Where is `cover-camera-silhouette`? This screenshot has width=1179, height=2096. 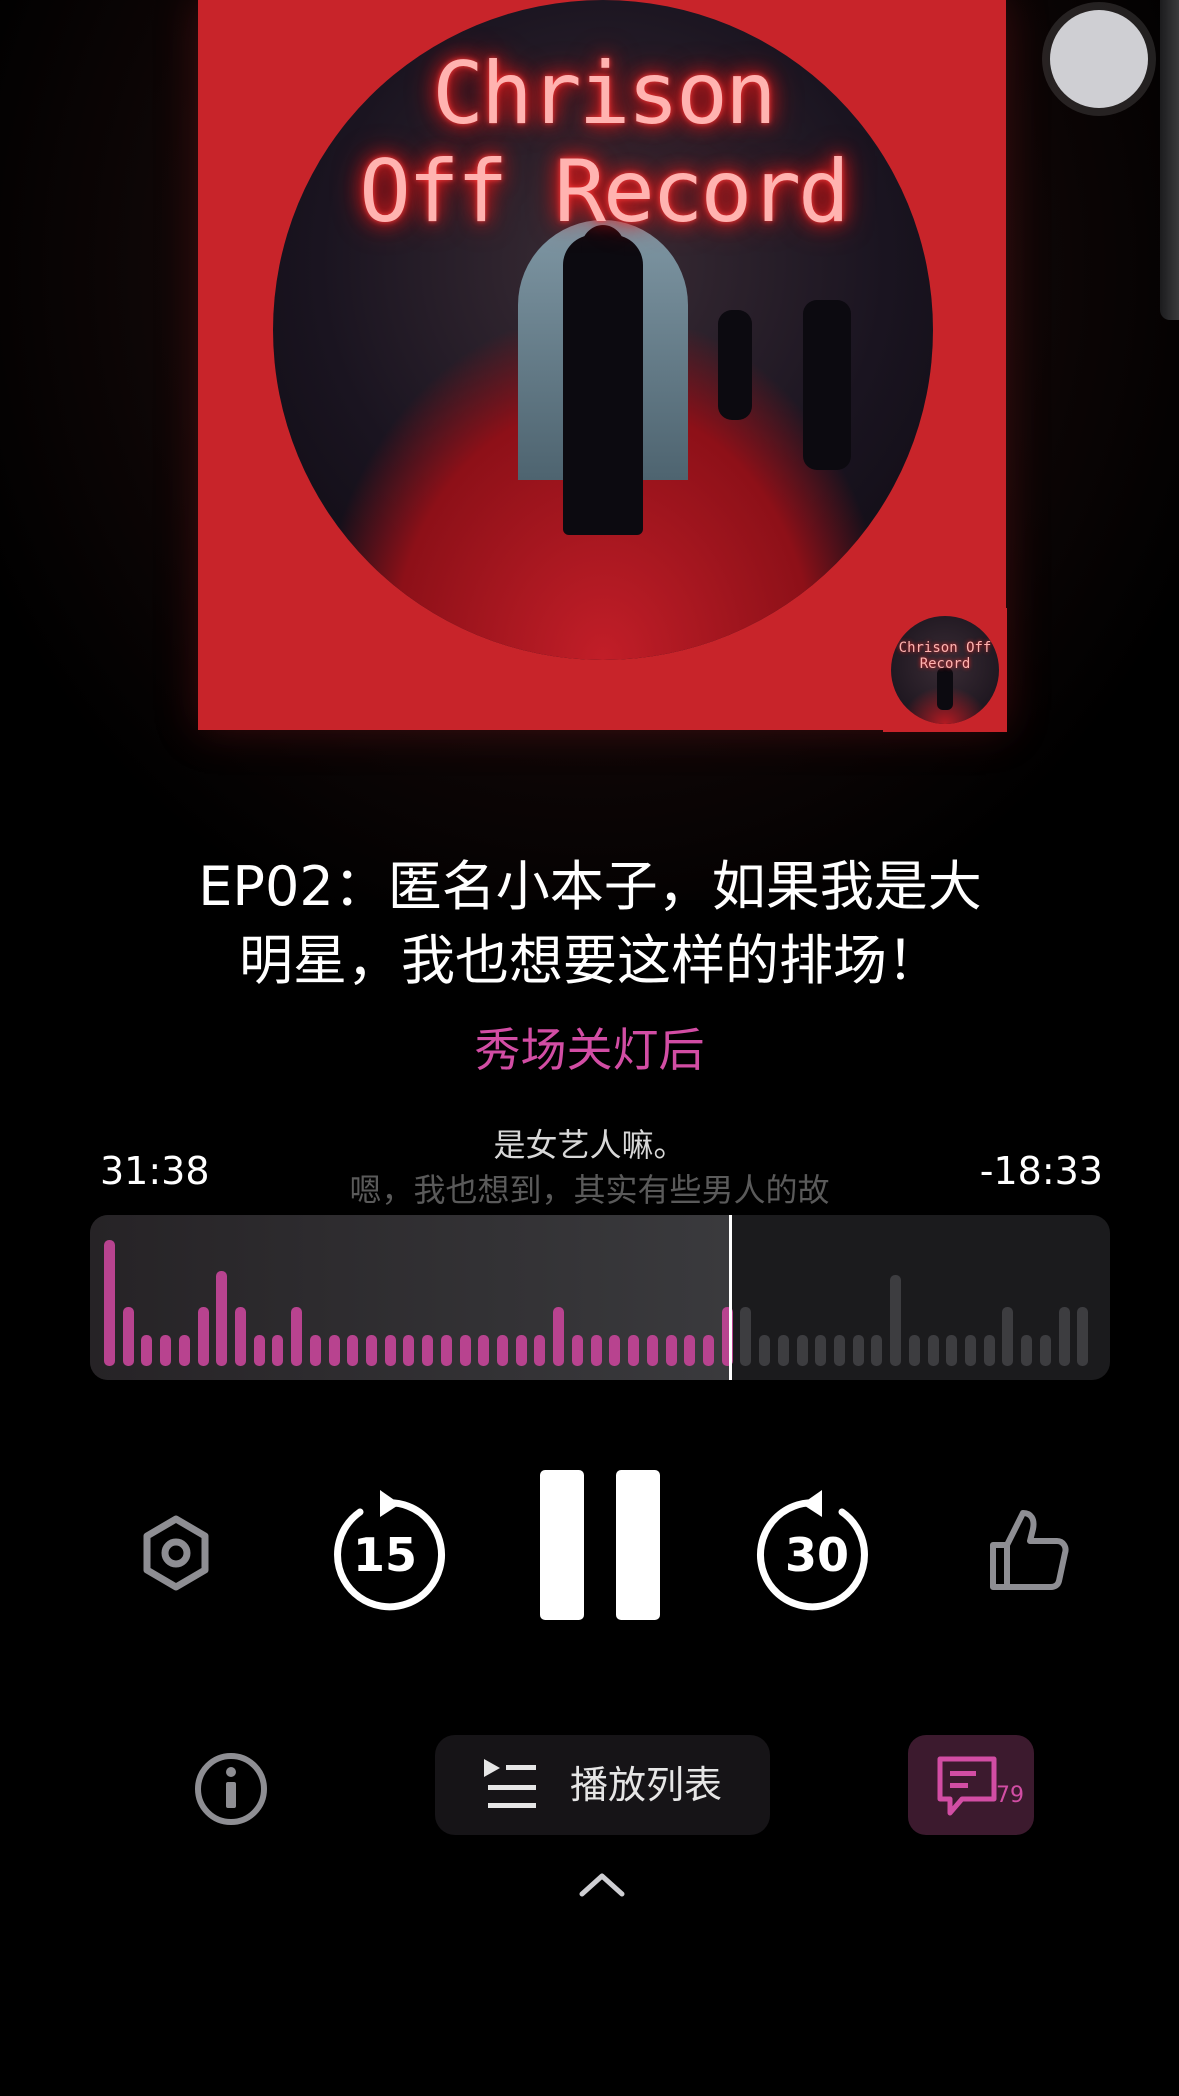 cover-camera-silhouette is located at coordinates (827, 385).